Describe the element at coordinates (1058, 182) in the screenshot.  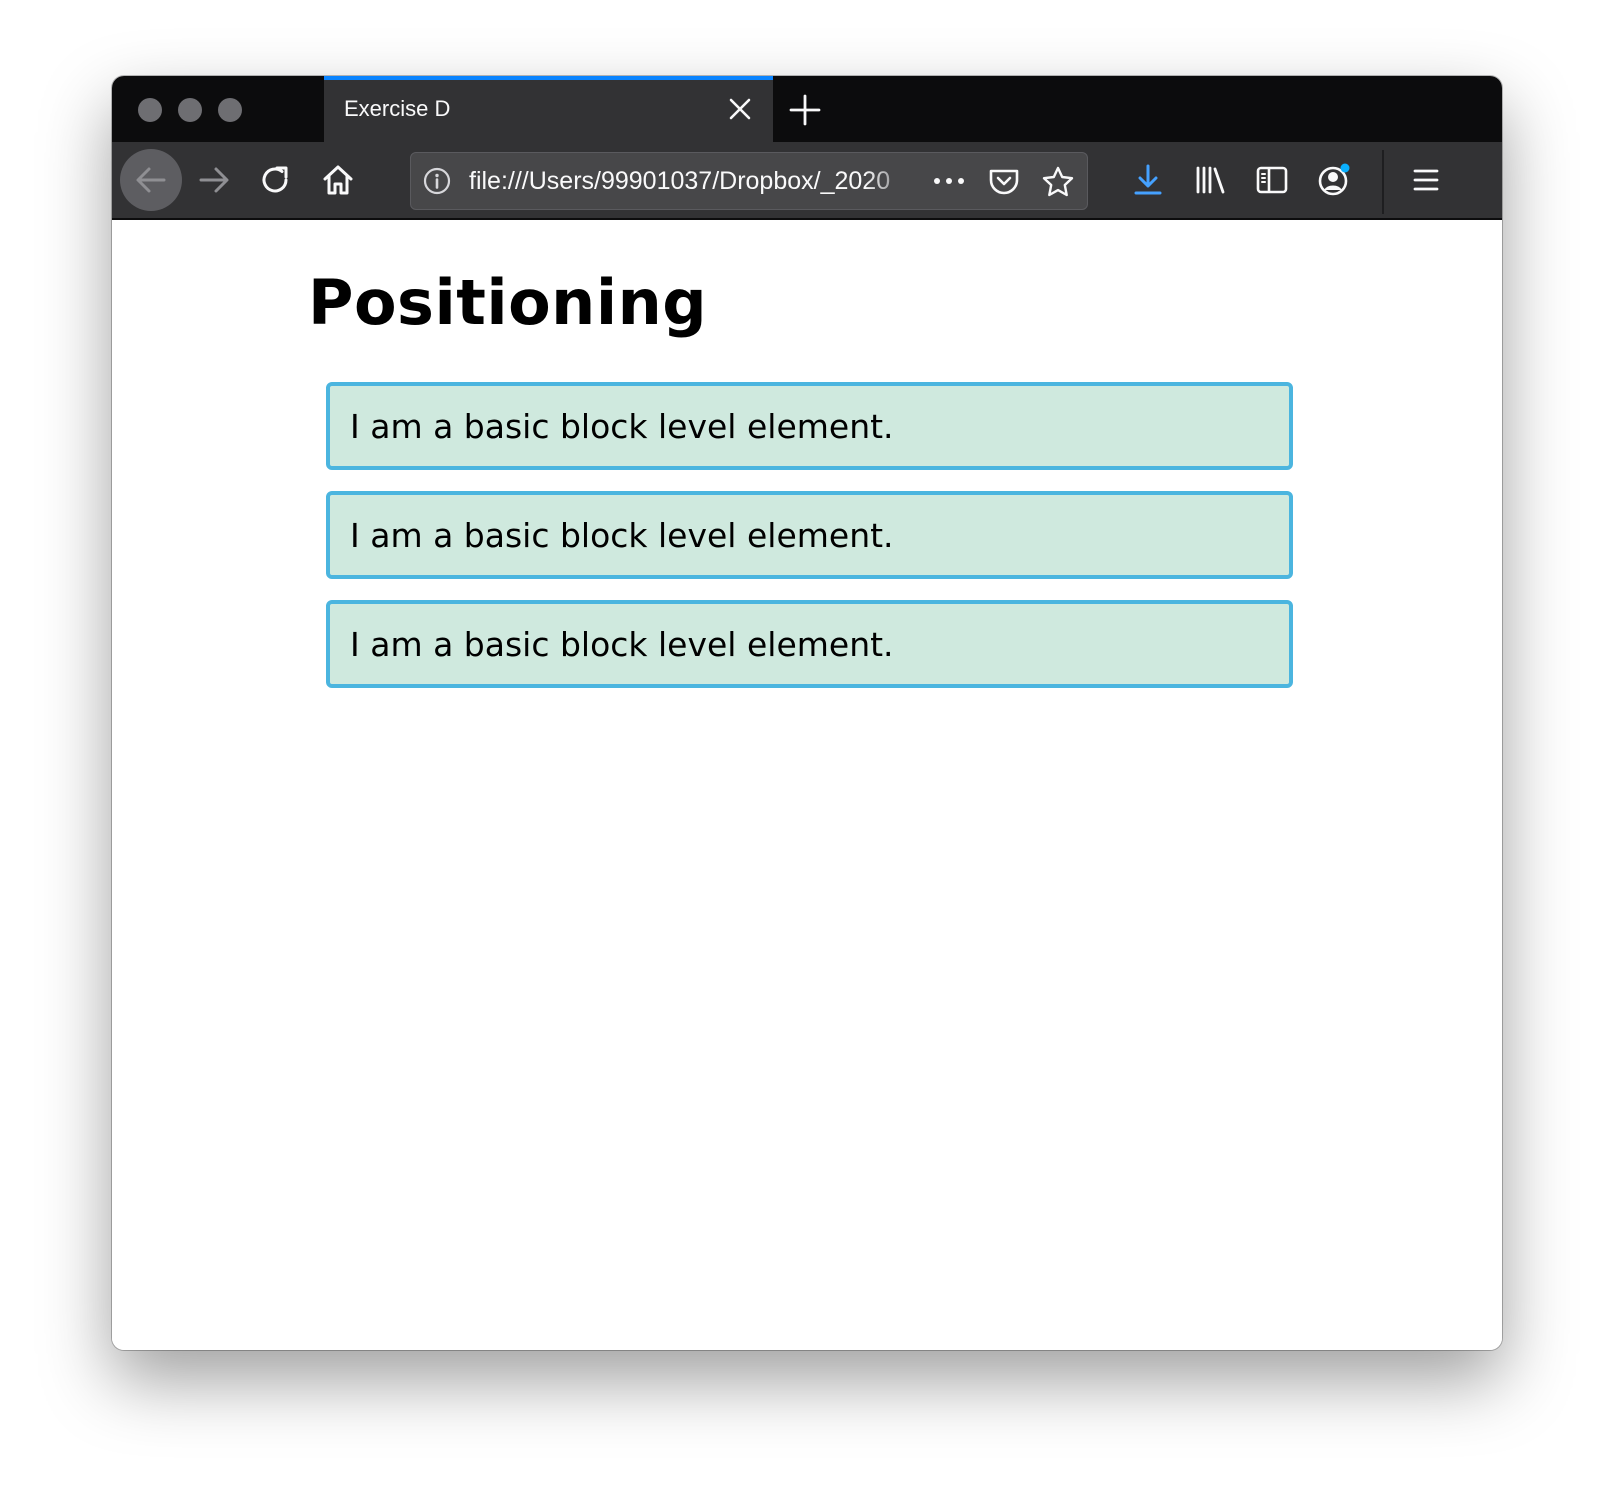
I see `star-icon` at that location.